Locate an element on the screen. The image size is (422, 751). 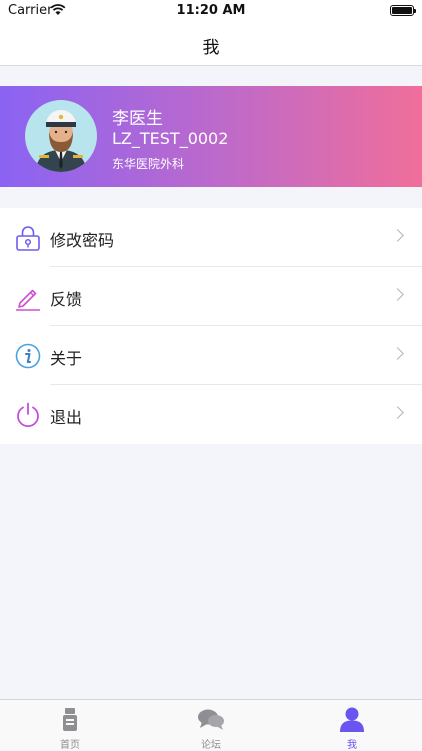
chat-bubbles-icon is located at coordinates (211, 719).